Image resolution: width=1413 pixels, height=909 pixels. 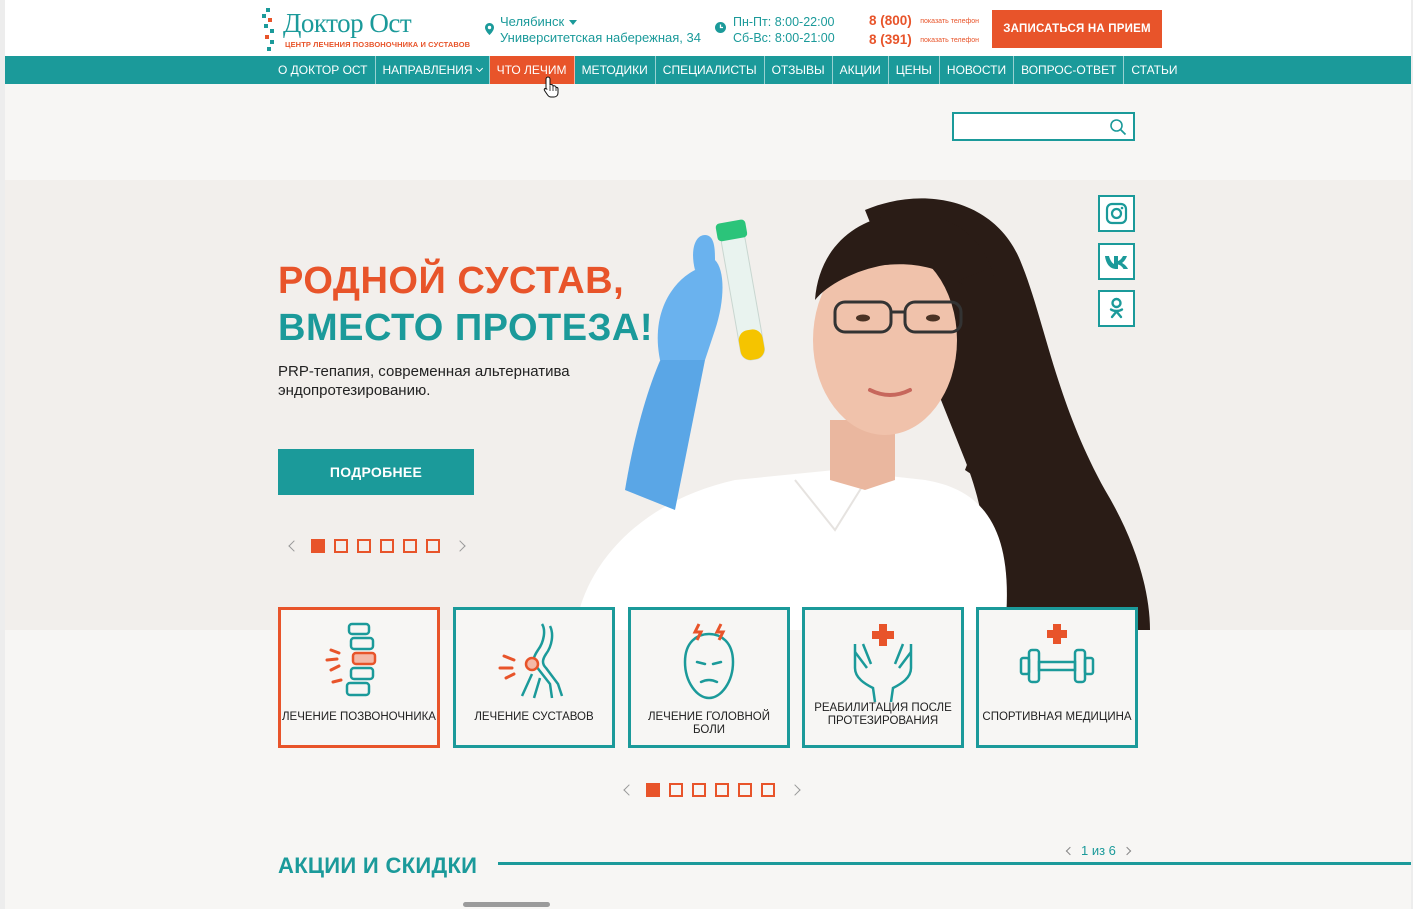 What do you see at coordinates (709, 723) in the screenshot?
I see `card-label: ЛЕЧЕНИЕ ГОЛОВНОЙ БОЛИ` at bounding box center [709, 723].